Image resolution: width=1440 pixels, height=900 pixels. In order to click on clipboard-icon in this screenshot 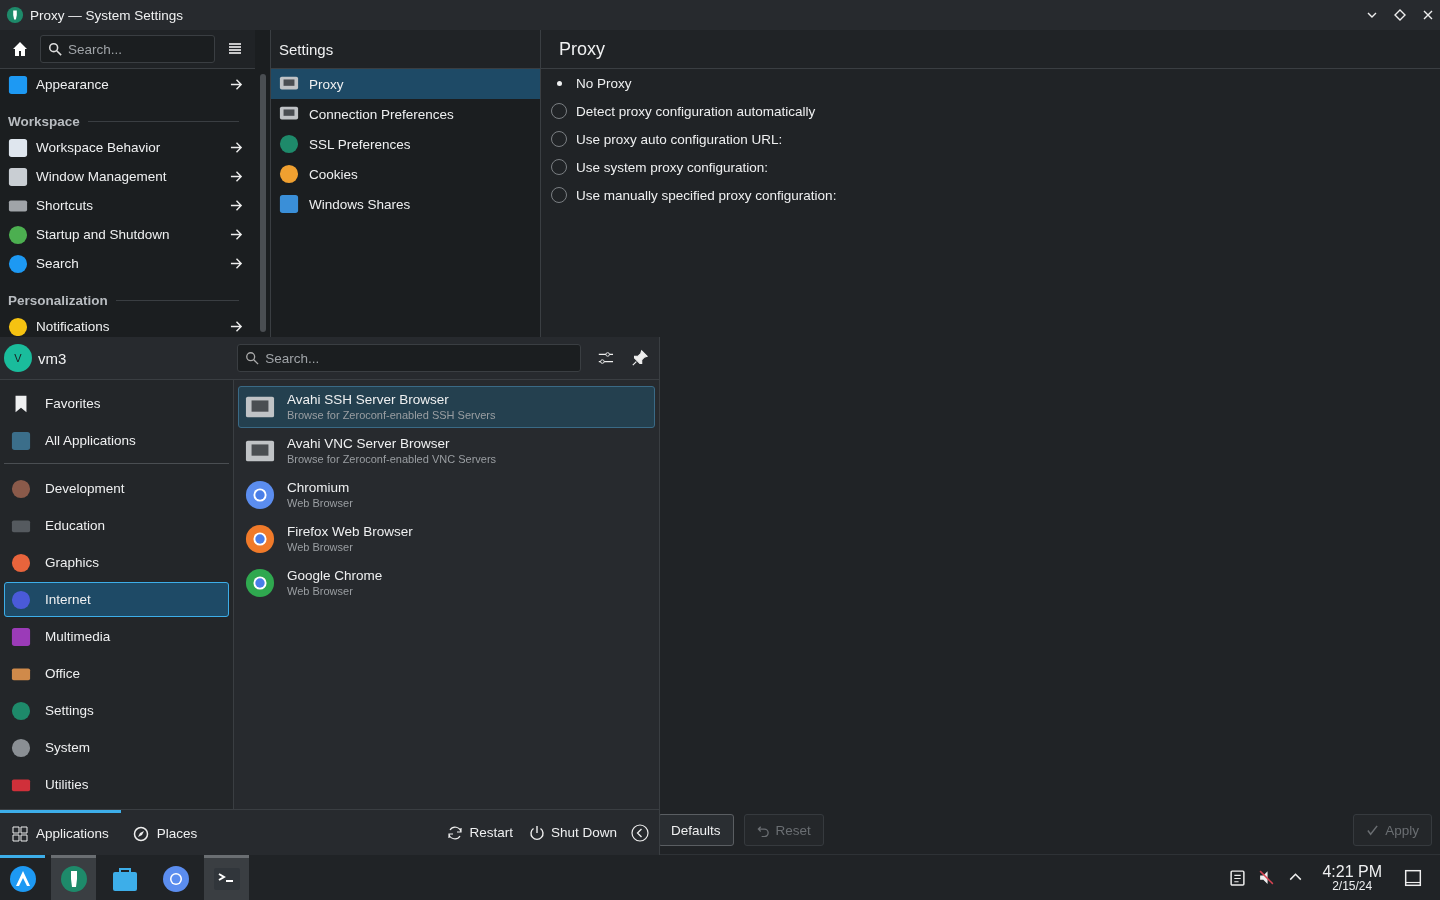, I will do `click(1238, 877)`.